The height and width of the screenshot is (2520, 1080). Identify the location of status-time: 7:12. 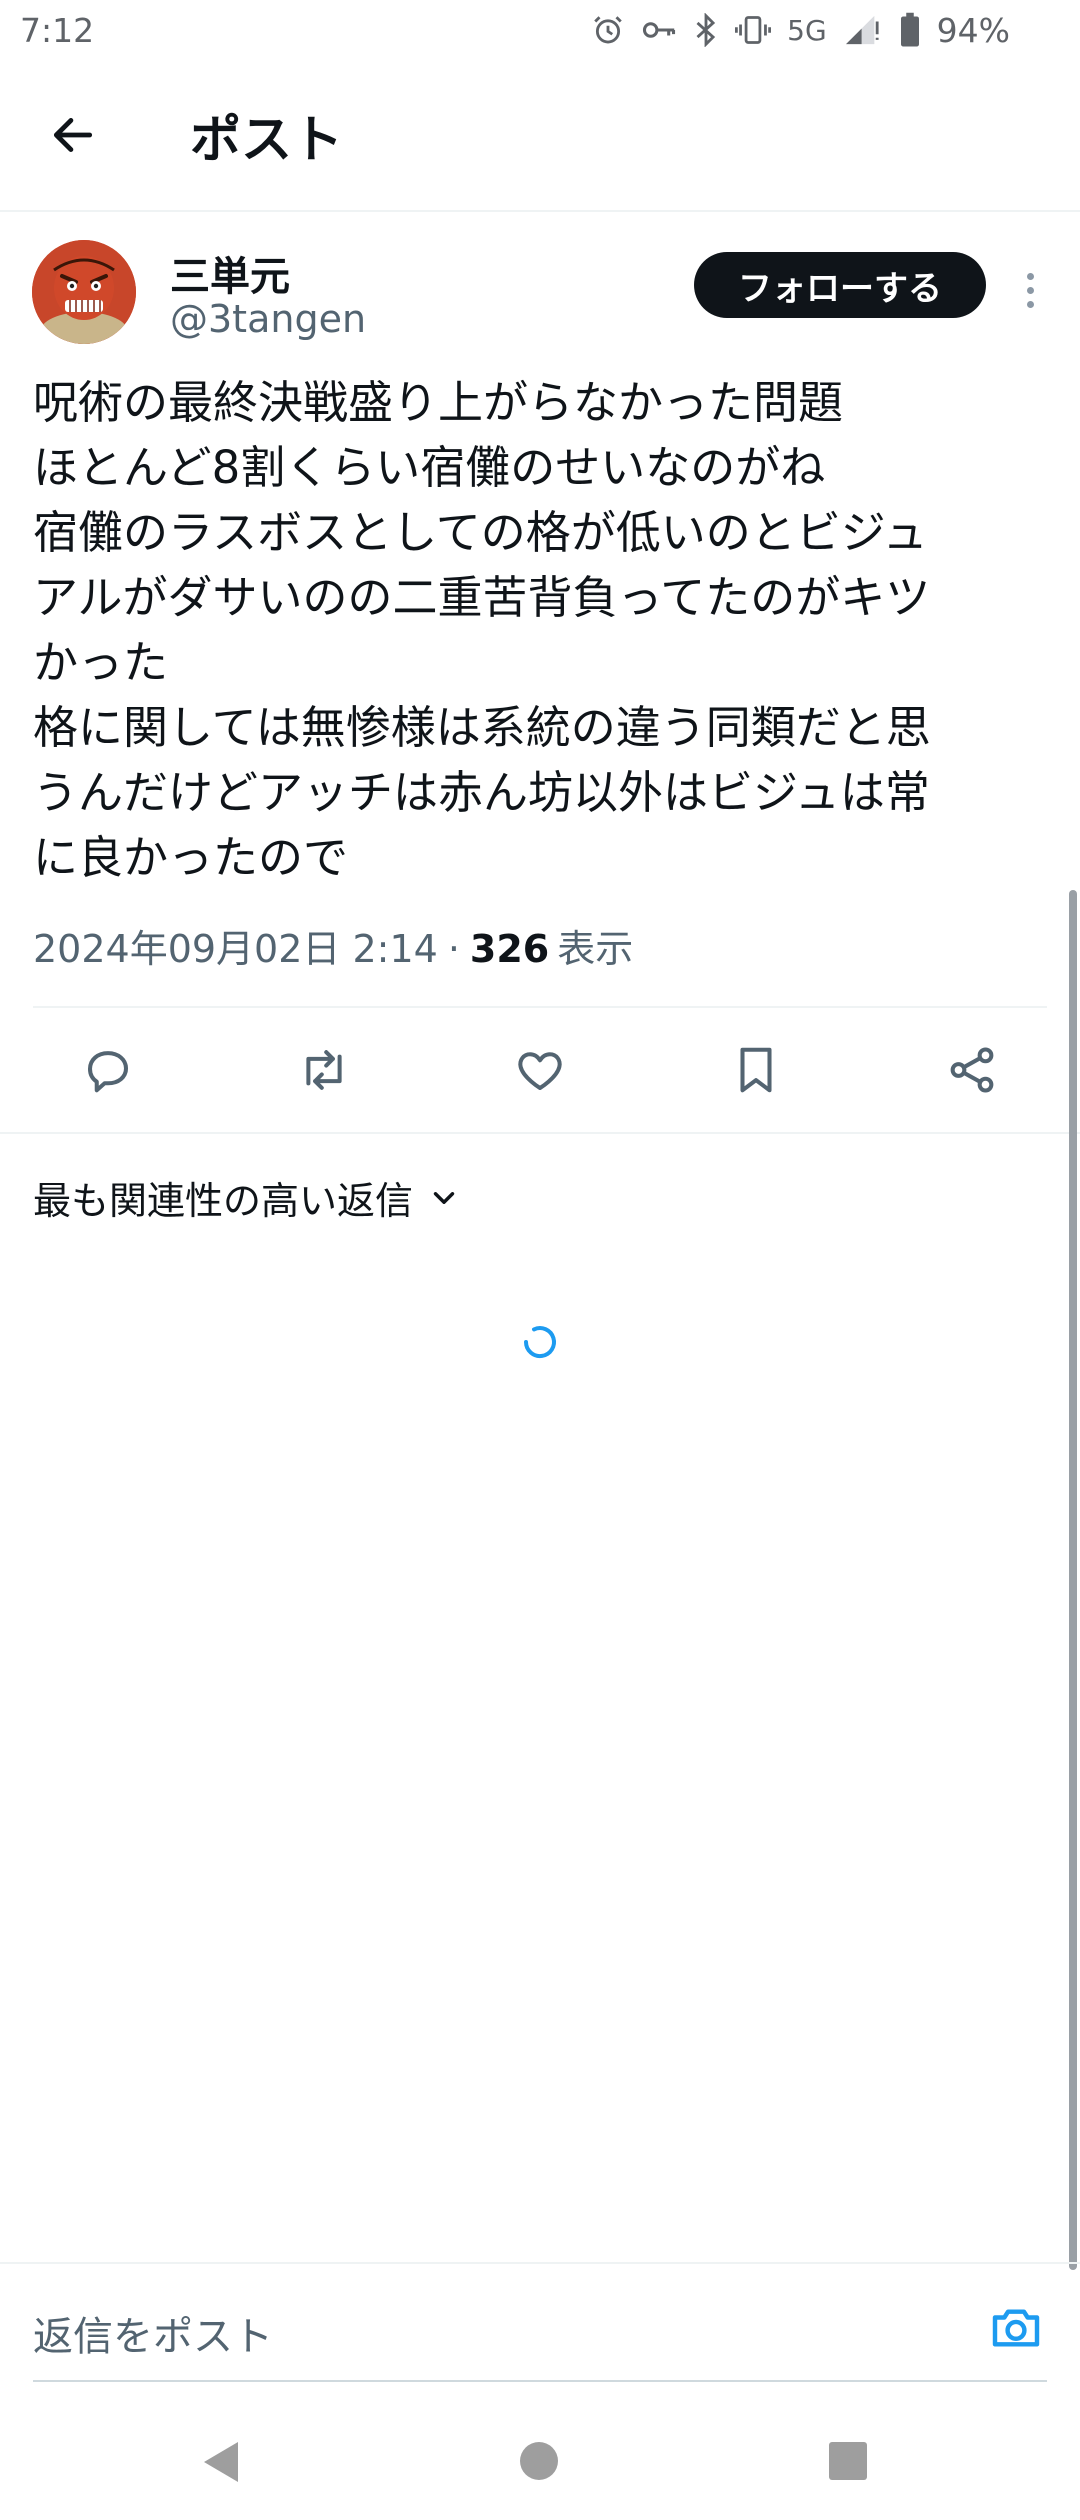
(57, 30).